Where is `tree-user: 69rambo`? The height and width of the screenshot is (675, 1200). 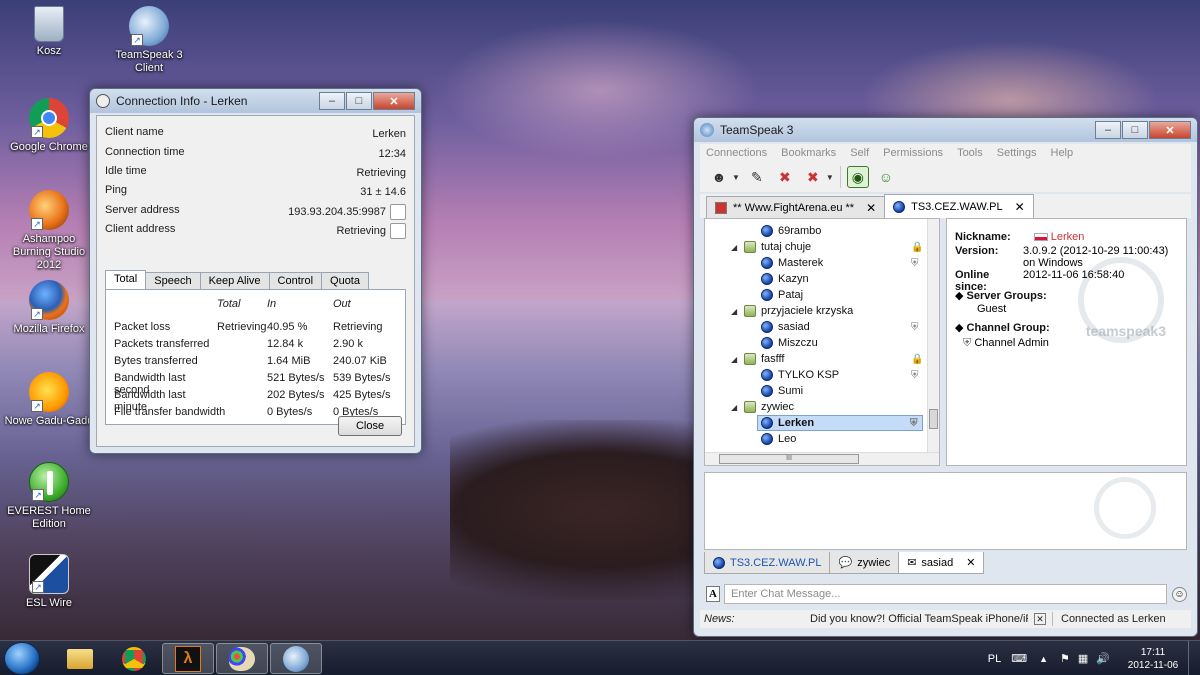
tree-user: 69rambo is located at coordinates (791, 231).